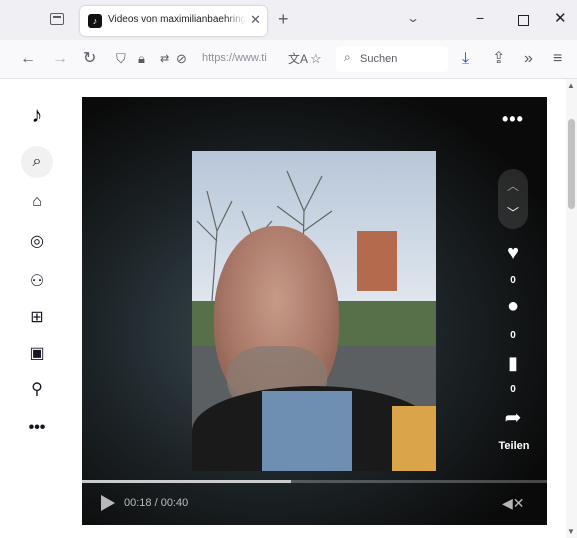 The height and width of the screenshot is (538, 577). What do you see at coordinates (108, 503) in the screenshot?
I see `play-icon` at bounding box center [108, 503].